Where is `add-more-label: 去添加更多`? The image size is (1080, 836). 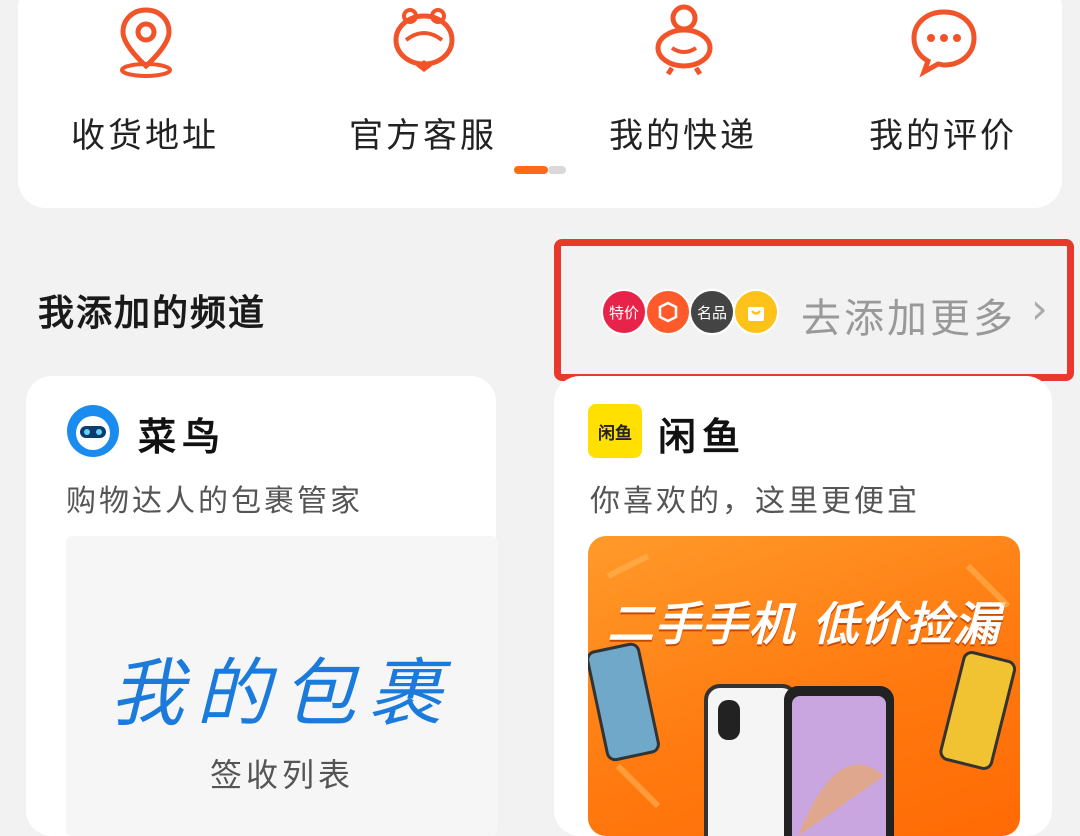 add-more-label: 去添加更多 is located at coordinates (908, 319).